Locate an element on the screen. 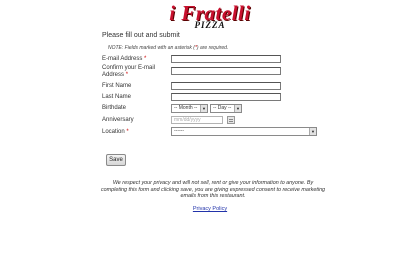 The image size is (420, 257). form-intro: Please fill out and submit is located at coordinates (141, 35).